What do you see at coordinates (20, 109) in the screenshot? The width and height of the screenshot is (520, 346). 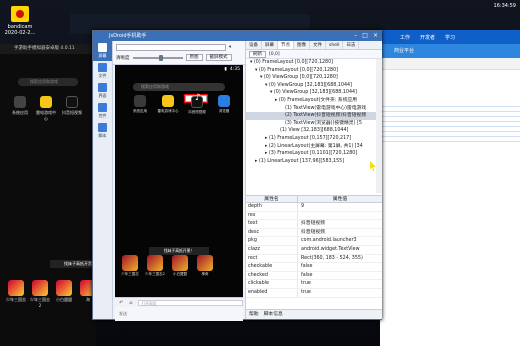 I see `bg-app-system: 系统应用` at bounding box center [20, 109].